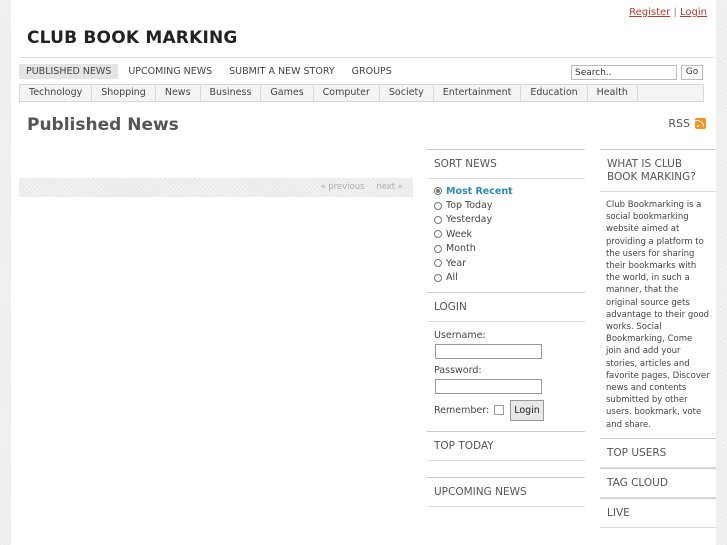 This screenshot has height=545, width=727. What do you see at coordinates (679, 123) in the screenshot?
I see `rss-label: RSS` at bounding box center [679, 123].